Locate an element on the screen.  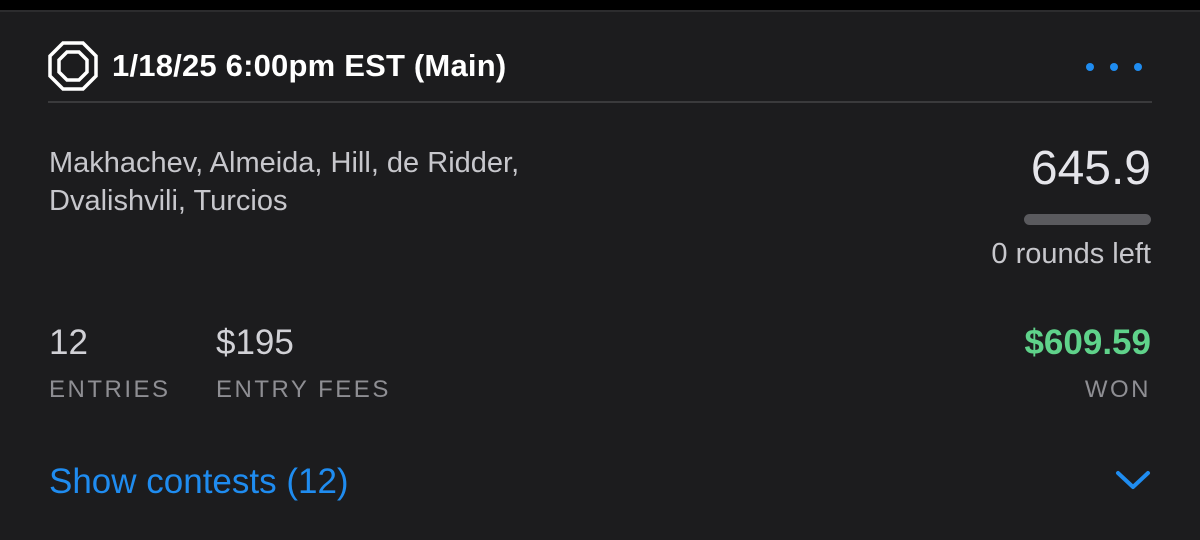
octagon-icon is located at coordinates (73, 66).